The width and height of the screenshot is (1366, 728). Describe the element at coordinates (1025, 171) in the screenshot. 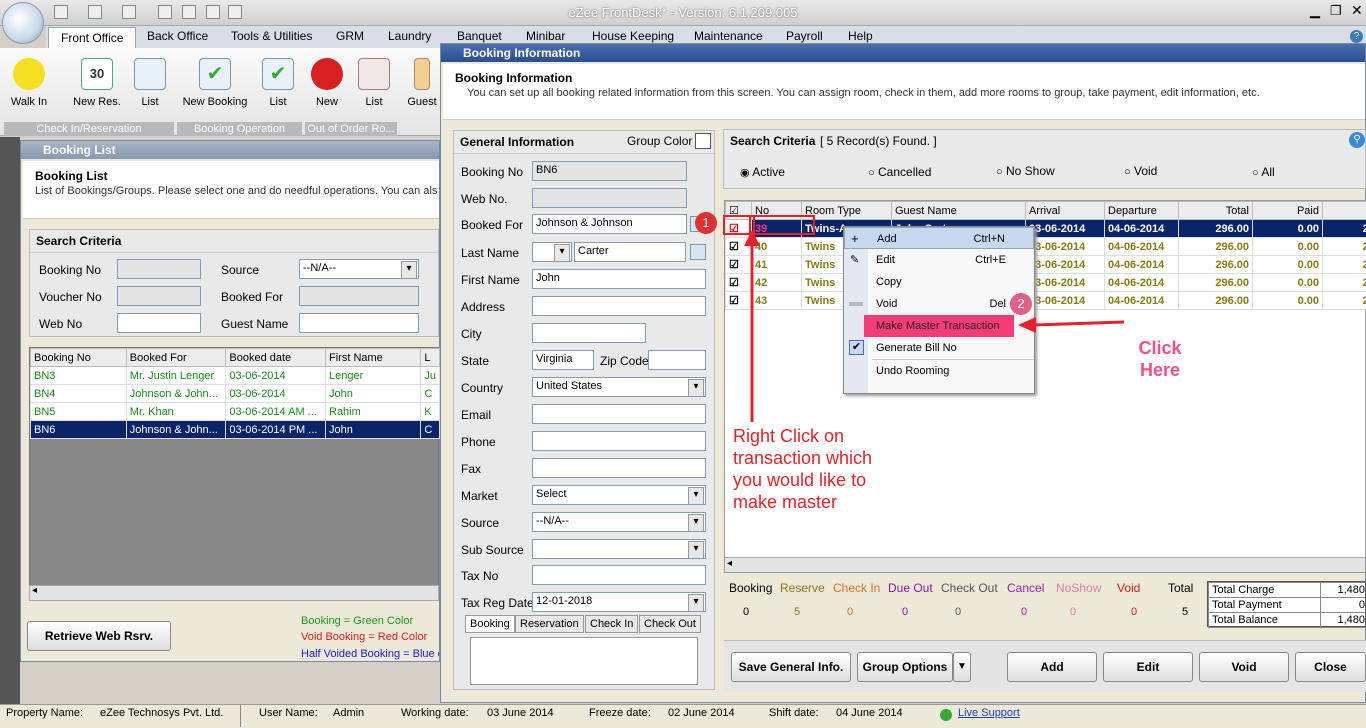

I see `radio-no-show: ○ No Show` at that location.